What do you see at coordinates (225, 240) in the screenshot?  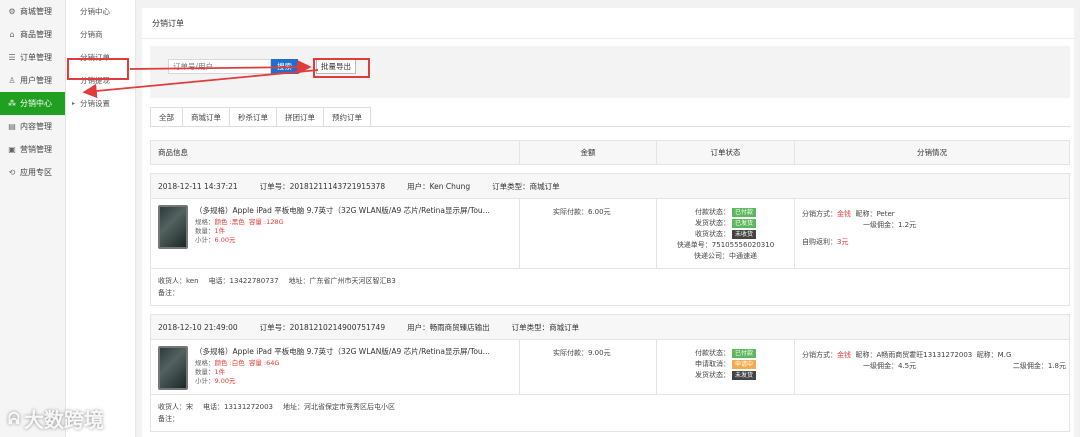 I see `subtotal-value: 6.00元` at bounding box center [225, 240].